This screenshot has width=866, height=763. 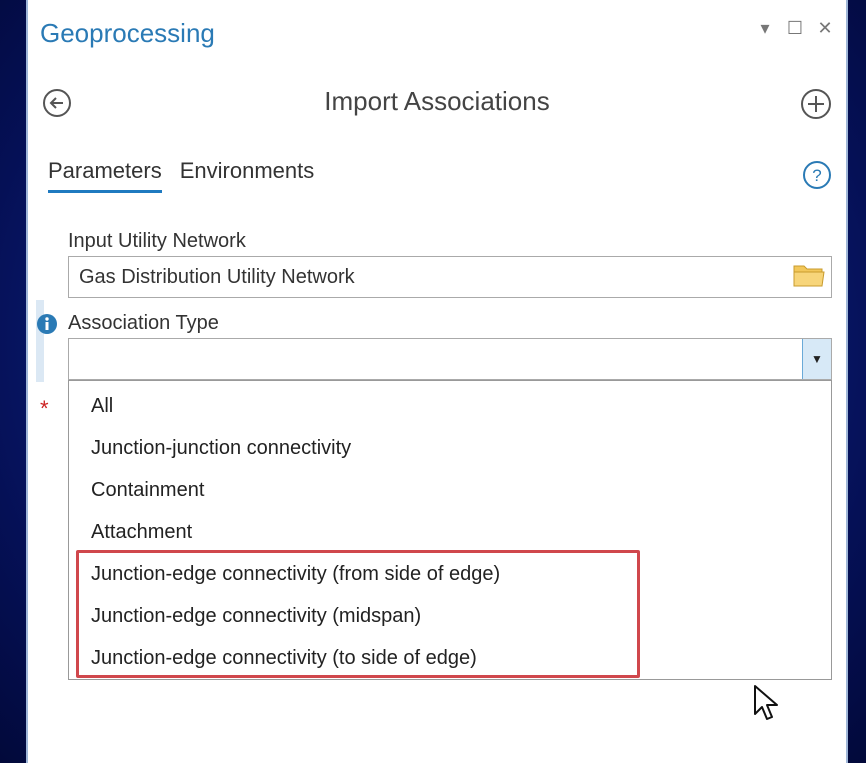 I want to click on info-icon, so click(x=47, y=324).